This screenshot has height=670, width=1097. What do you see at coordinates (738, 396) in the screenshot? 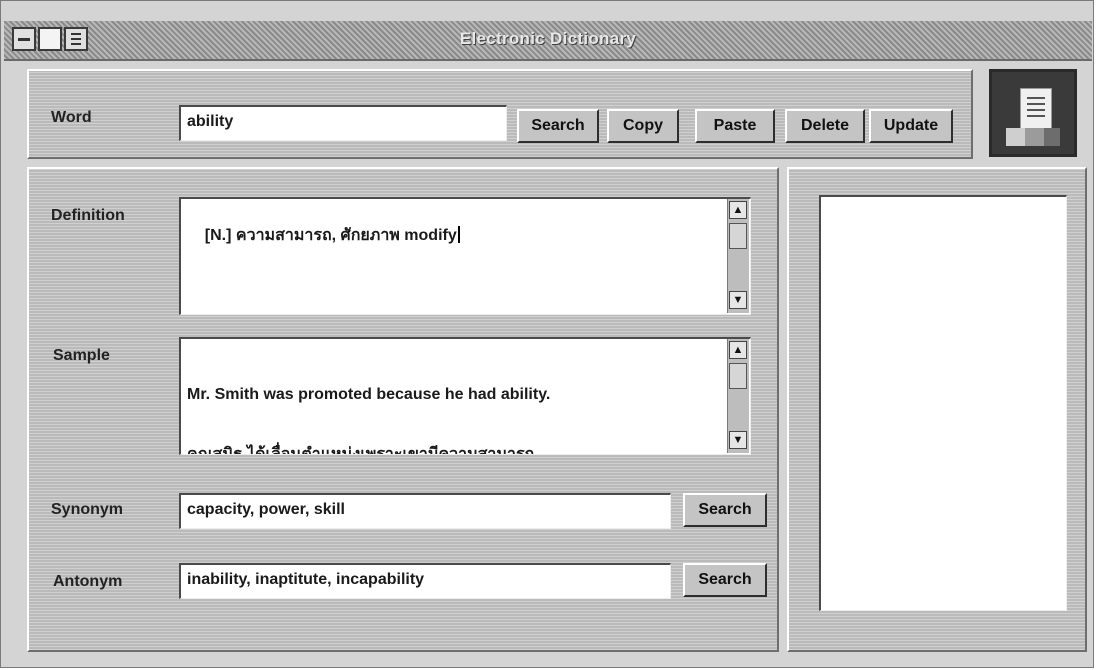
I see `sample-scrollbar: ▲ ▼` at bounding box center [738, 396].